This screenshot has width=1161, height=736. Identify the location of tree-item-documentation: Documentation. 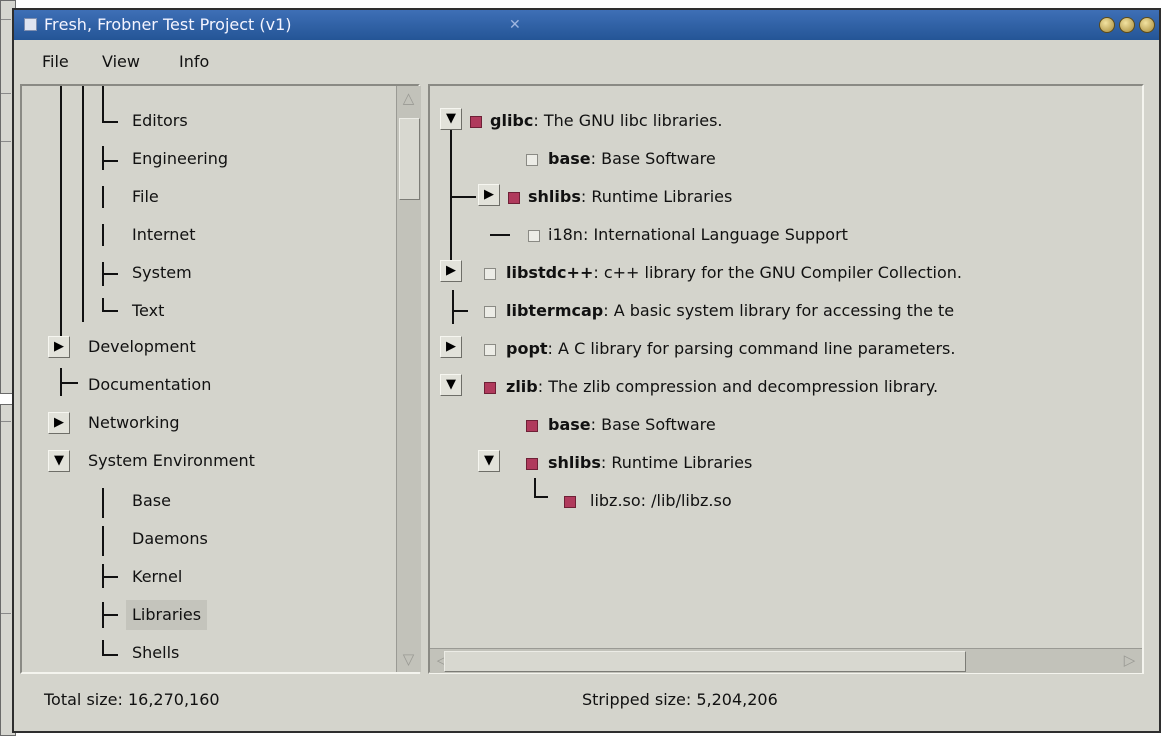
(149, 385).